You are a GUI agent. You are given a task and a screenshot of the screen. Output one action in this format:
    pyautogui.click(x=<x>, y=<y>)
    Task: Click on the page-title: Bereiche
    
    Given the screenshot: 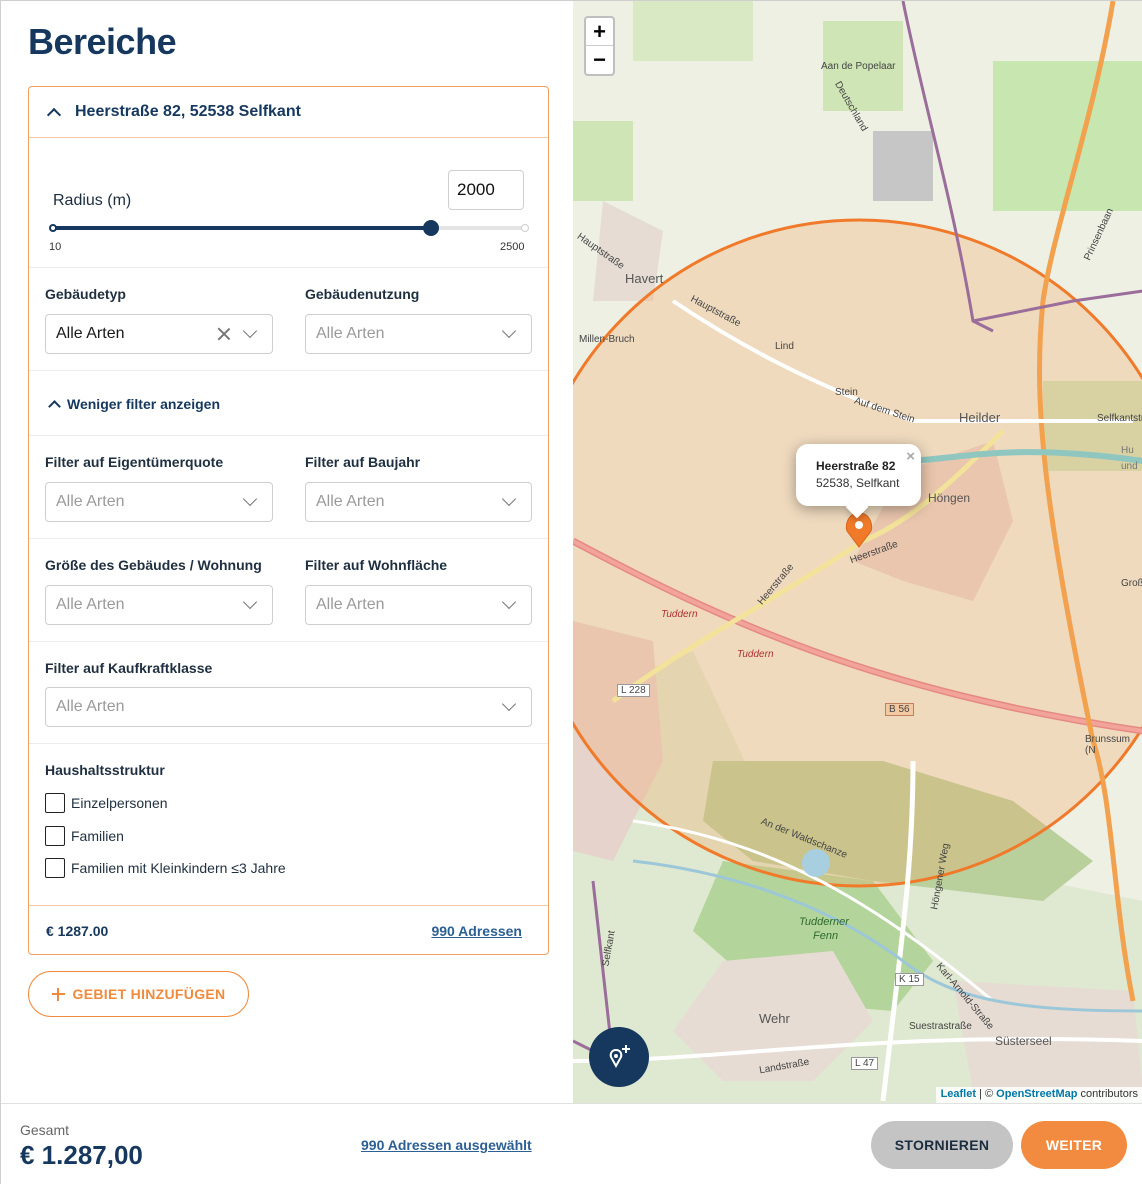 What is the action you would take?
    pyautogui.click(x=102, y=41)
    